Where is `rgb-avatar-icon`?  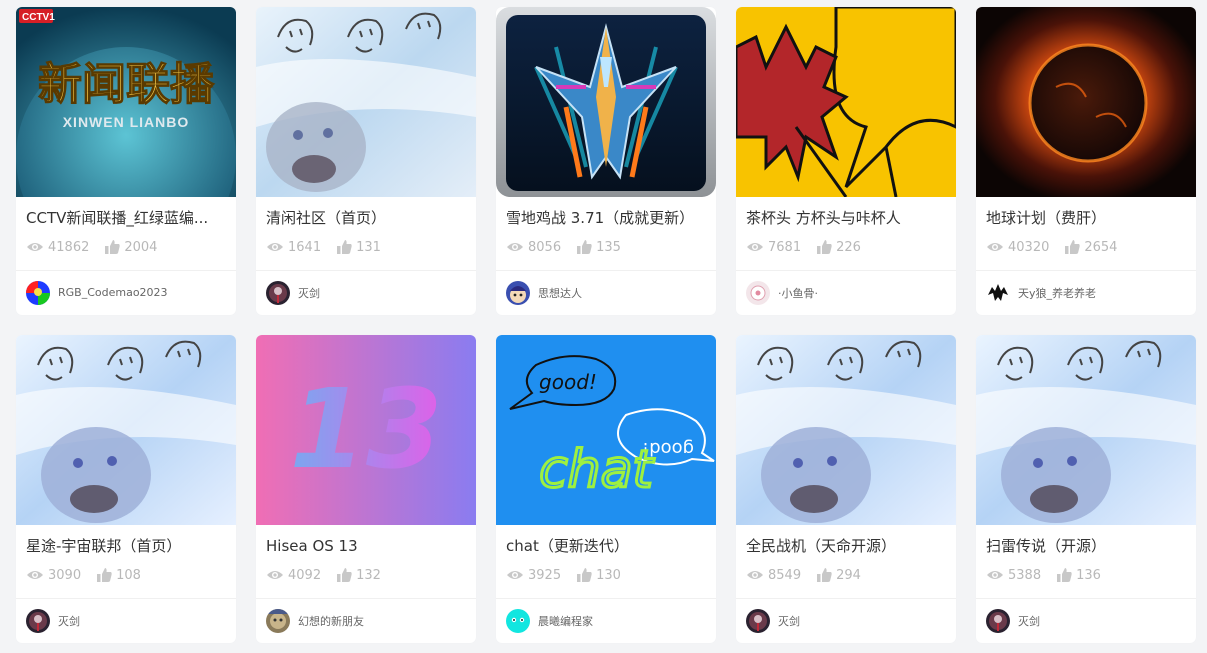 rgb-avatar-icon is located at coordinates (38, 292).